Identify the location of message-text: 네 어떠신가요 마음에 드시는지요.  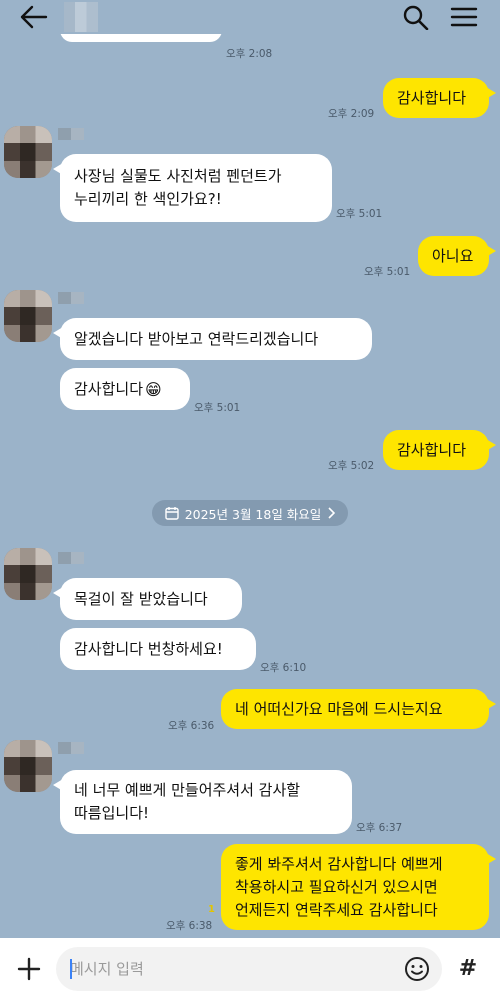
(339, 708).